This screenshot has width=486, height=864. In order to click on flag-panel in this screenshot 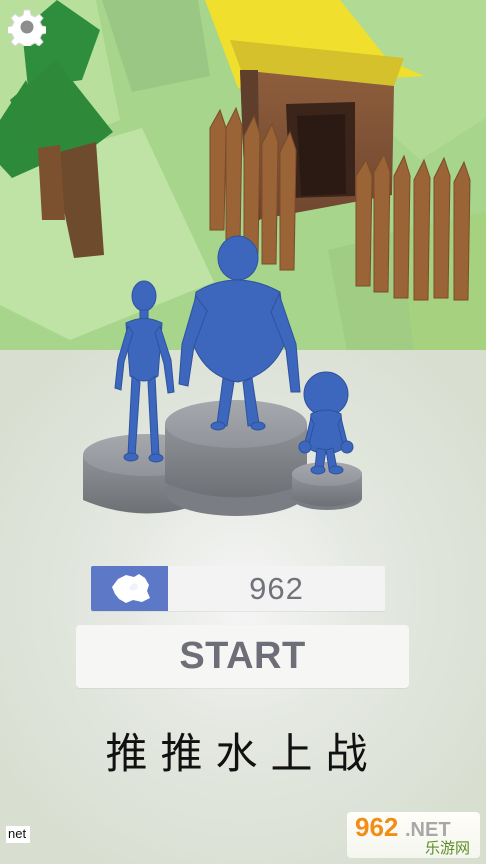, I will do `click(129, 588)`.